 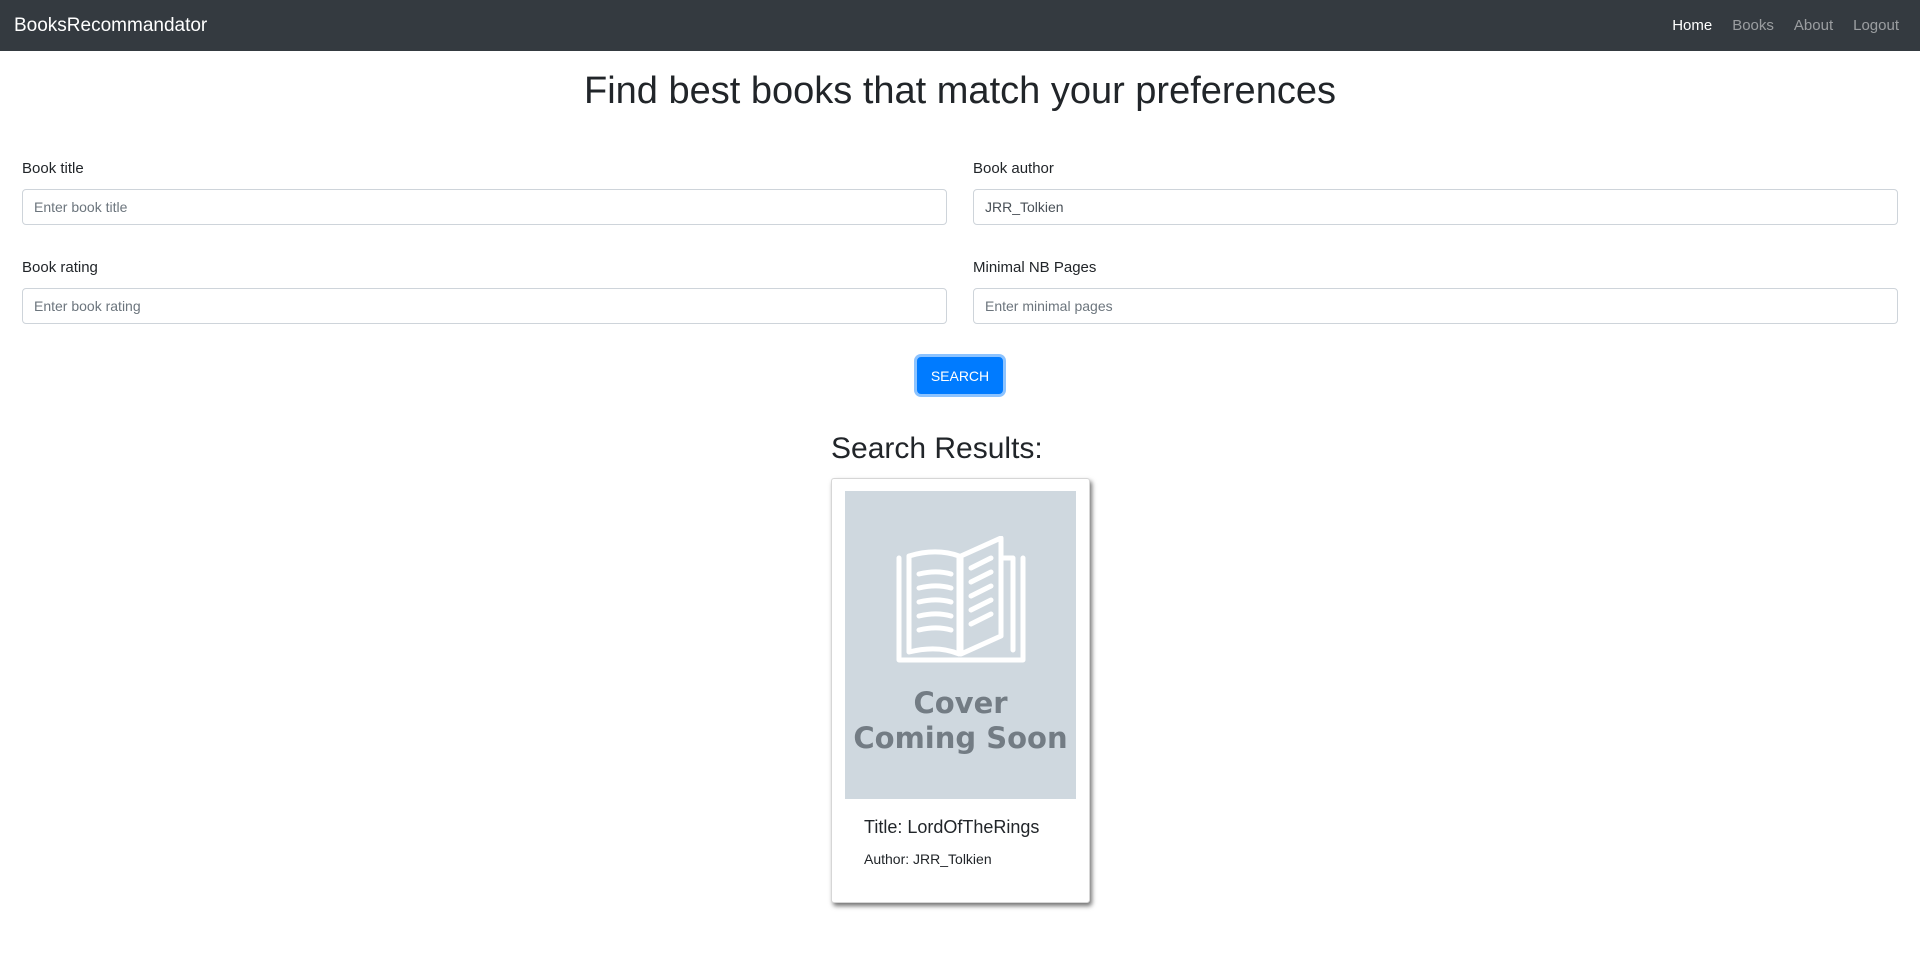 What do you see at coordinates (960, 703) in the screenshot?
I see `cover-text-line1: Cover` at bounding box center [960, 703].